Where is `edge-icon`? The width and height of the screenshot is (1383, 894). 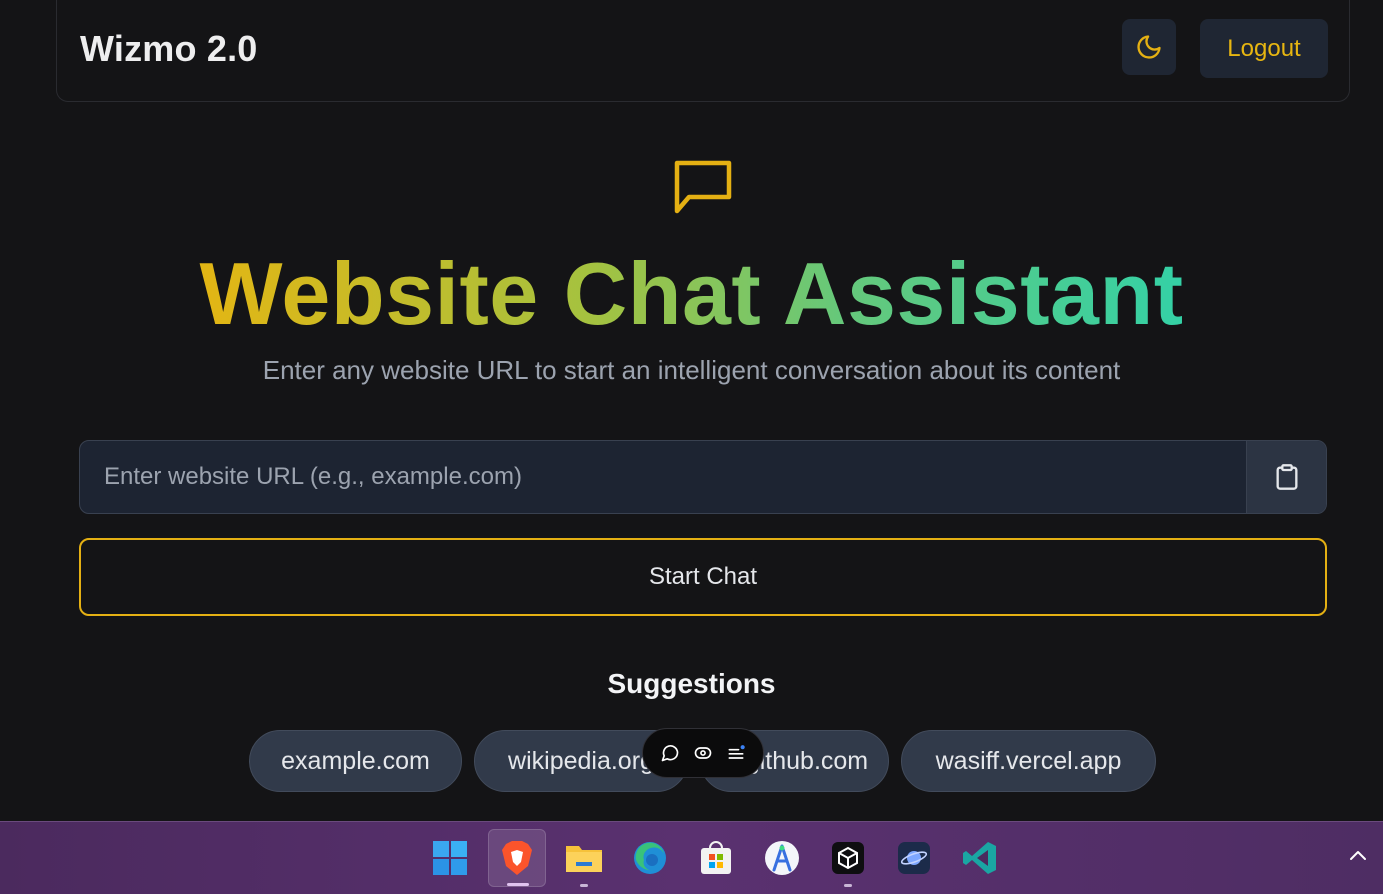 edge-icon is located at coordinates (650, 858).